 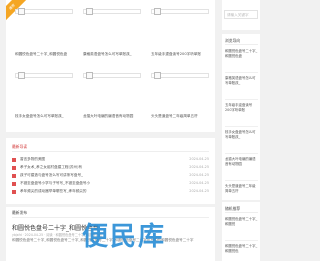 I want to click on search-box: 请输入关键字, so click(x=241, y=15).